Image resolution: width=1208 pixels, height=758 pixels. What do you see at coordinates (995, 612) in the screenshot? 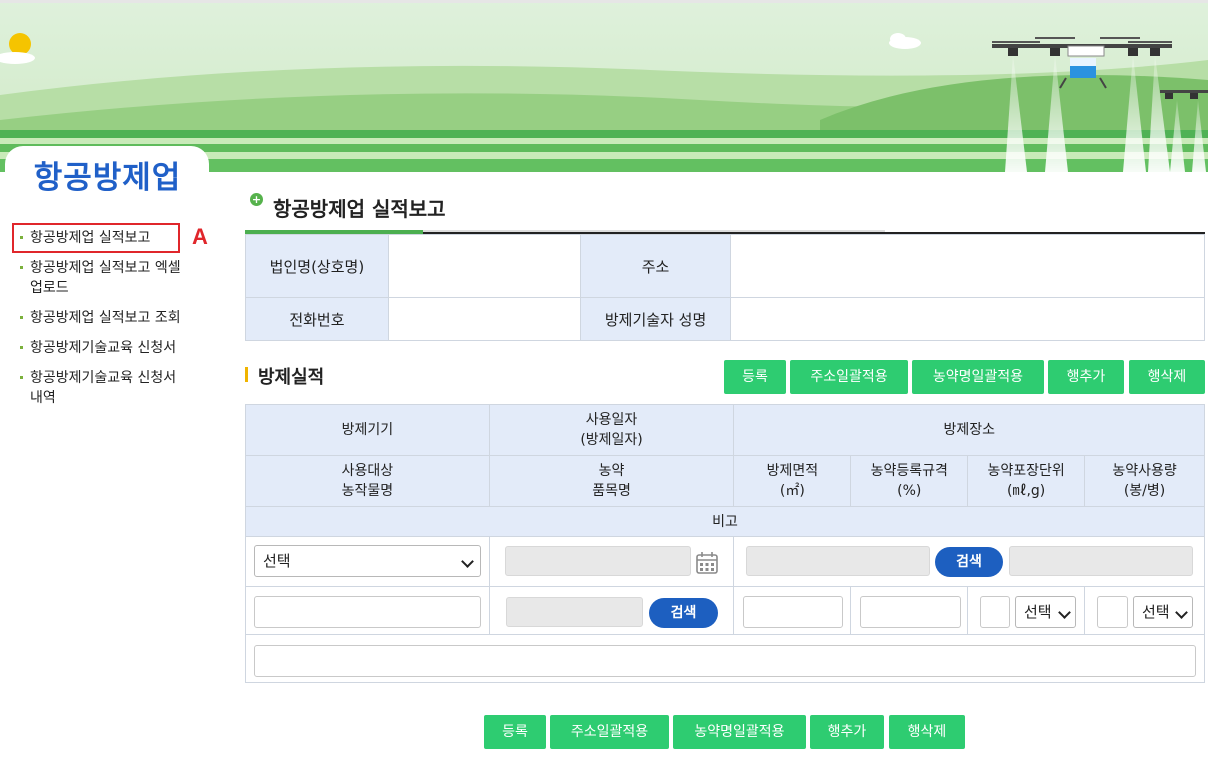
I see `unit-input` at bounding box center [995, 612].